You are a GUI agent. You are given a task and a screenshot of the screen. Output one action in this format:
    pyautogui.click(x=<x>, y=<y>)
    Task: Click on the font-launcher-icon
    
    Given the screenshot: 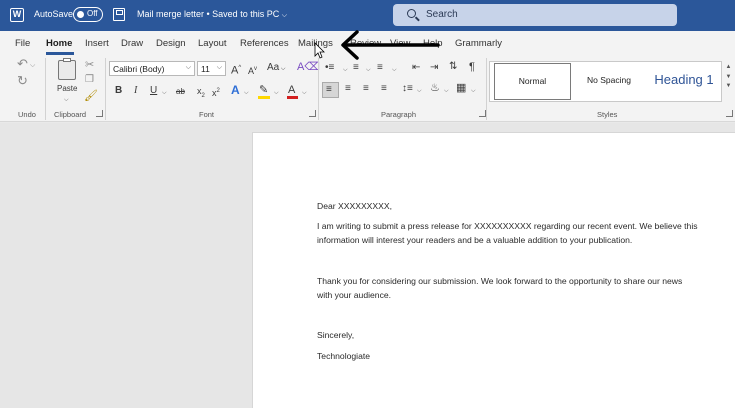 What is the action you would take?
    pyautogui.click(x=312, y=113)
    